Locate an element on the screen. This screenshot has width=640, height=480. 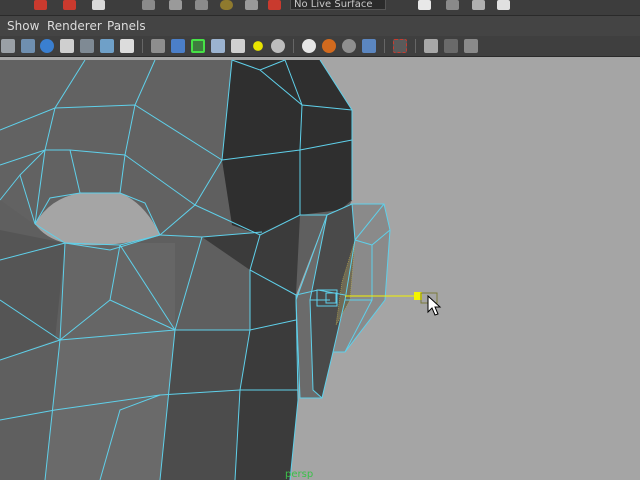
camera-attributes-icon is located at coordinates (28, 46).